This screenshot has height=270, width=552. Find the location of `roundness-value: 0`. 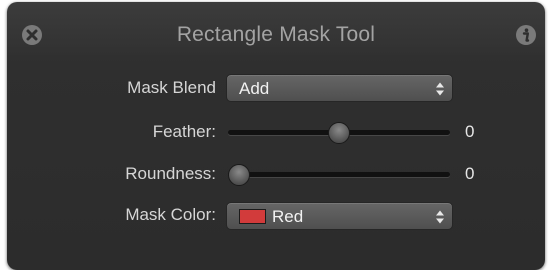

roundness-value: 0 is located at coordinates (469, 174).